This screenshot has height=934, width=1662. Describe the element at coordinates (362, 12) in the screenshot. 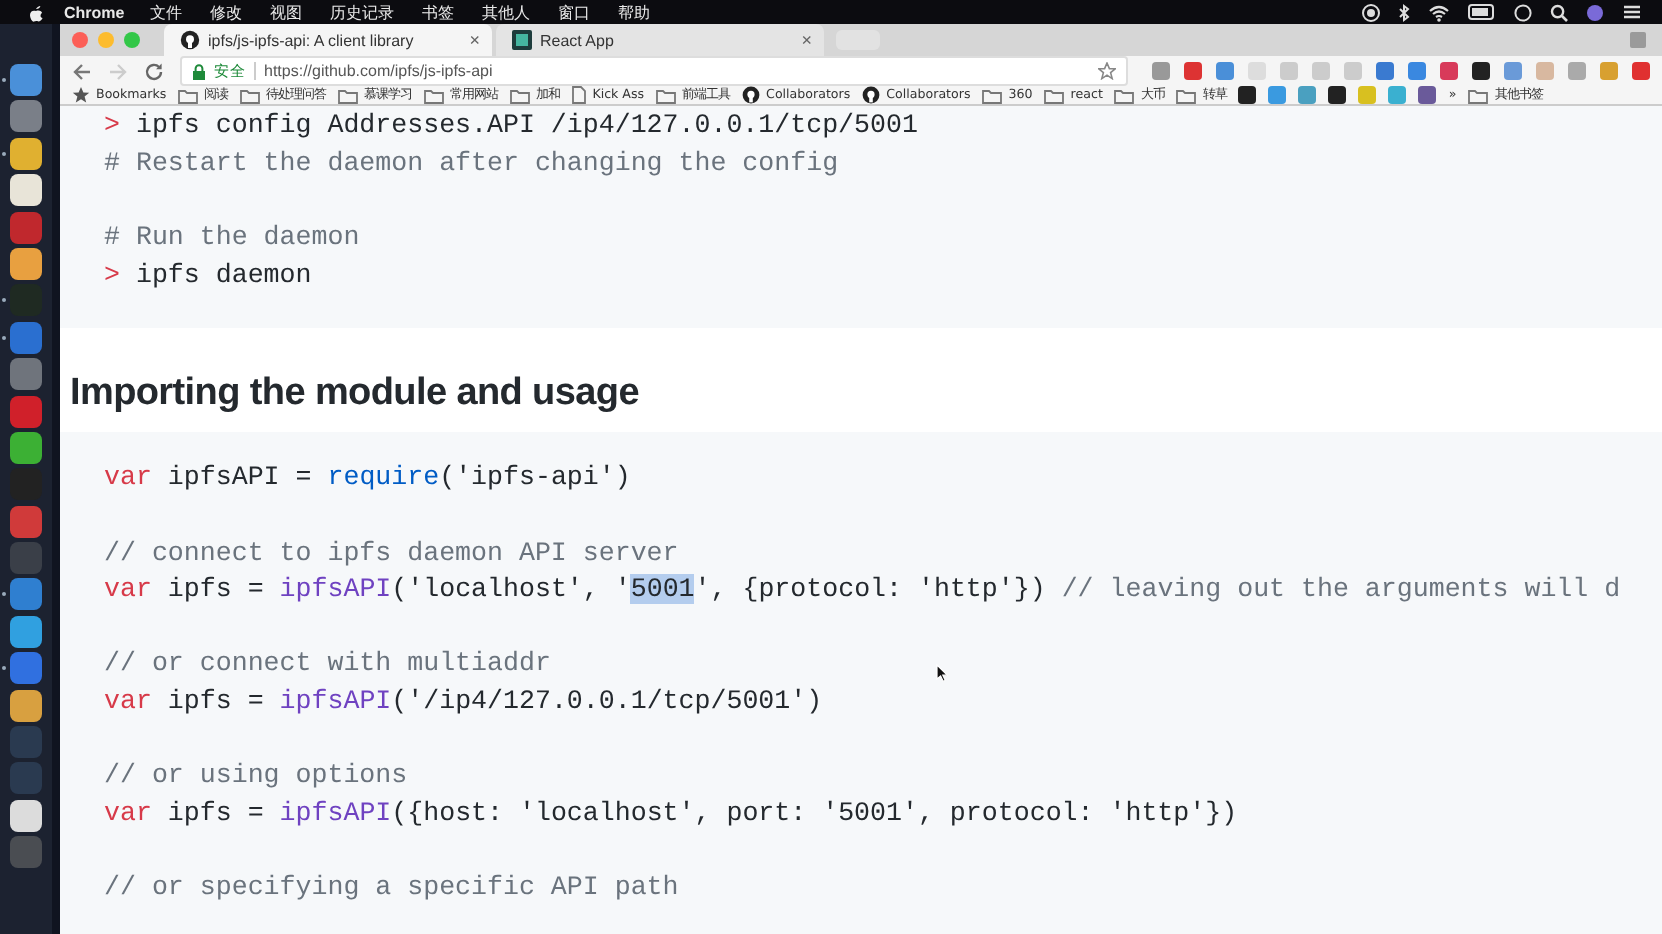

I see `menu-item: 历史记录` at that location.